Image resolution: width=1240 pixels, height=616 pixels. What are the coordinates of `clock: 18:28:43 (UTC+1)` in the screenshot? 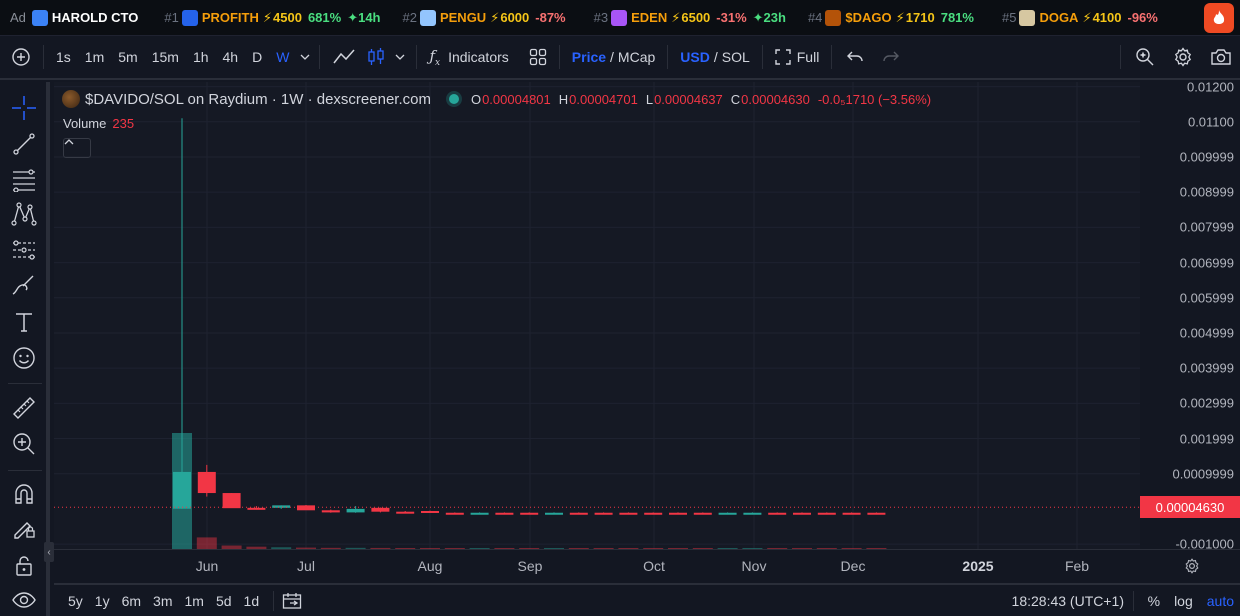 It's located at (1068, 601).